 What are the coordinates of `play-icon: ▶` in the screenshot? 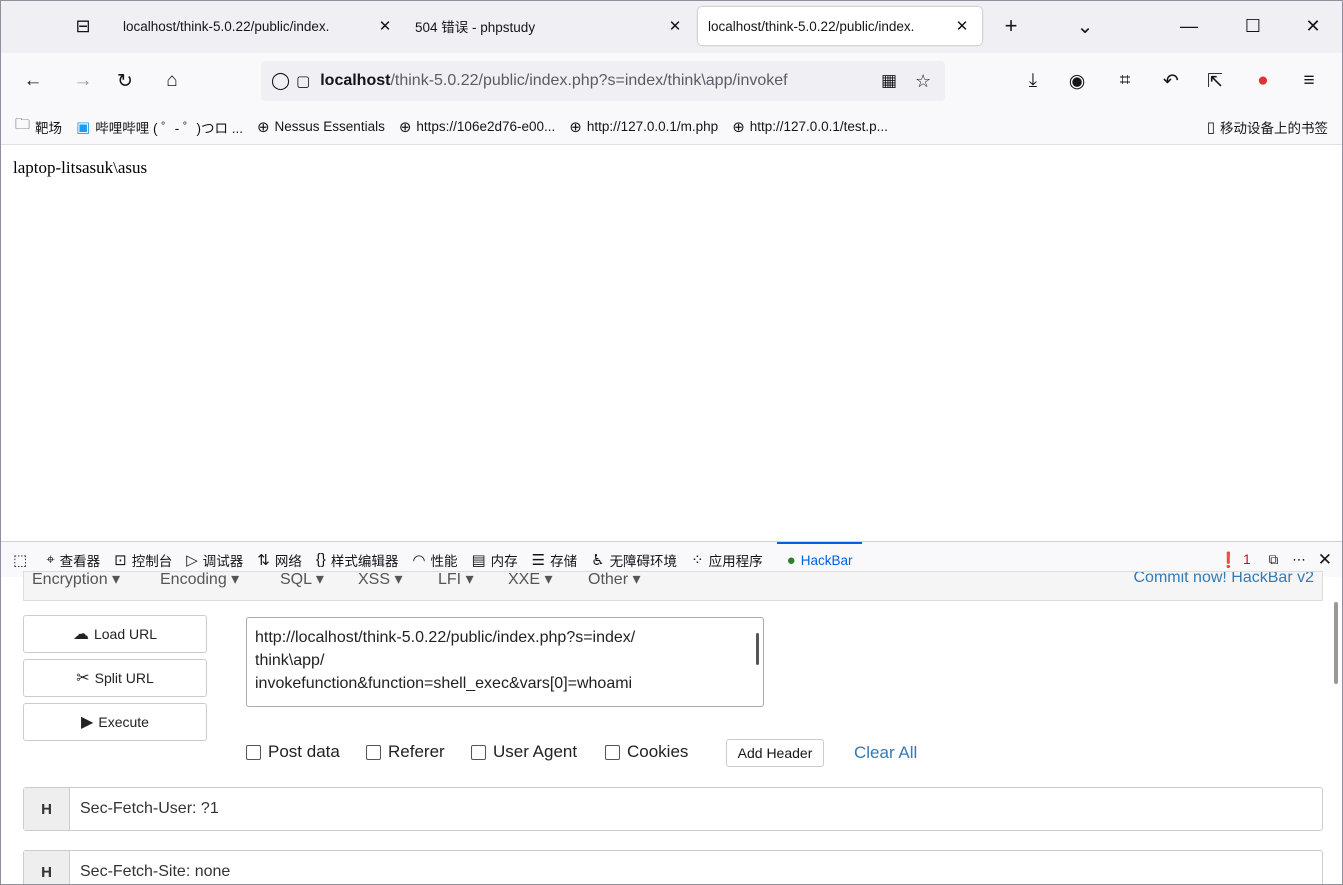 It's located at (87, 722).